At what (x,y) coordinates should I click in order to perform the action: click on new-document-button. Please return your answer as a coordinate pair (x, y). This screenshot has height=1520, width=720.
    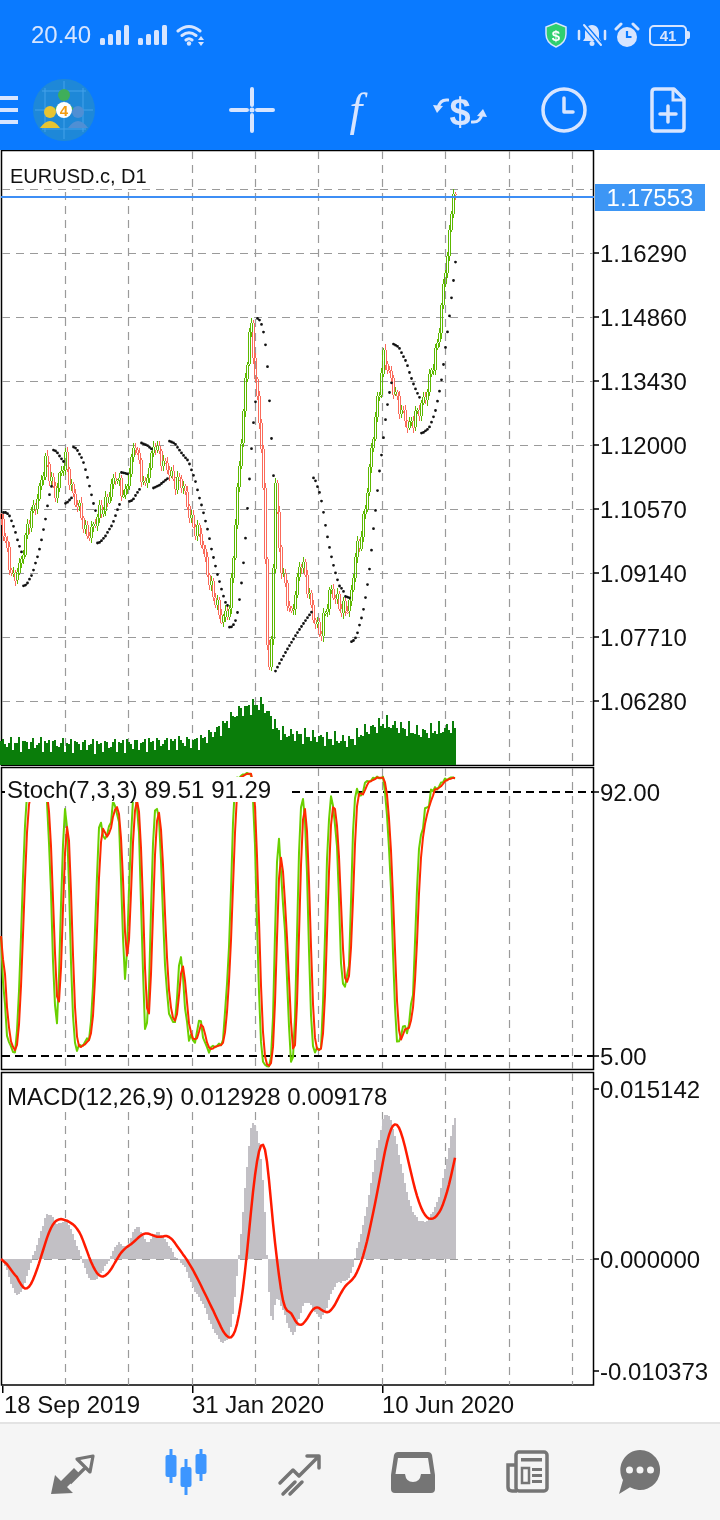
    Looking at the image, I should click on (668, 110).